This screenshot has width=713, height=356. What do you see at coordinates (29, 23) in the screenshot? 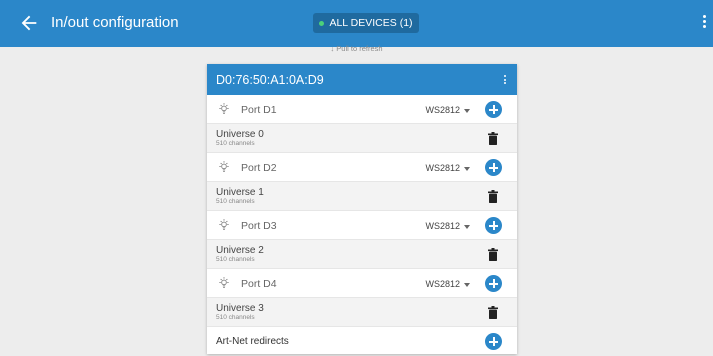
I see `arrow-left-icon` at bounding box center [29, 23].